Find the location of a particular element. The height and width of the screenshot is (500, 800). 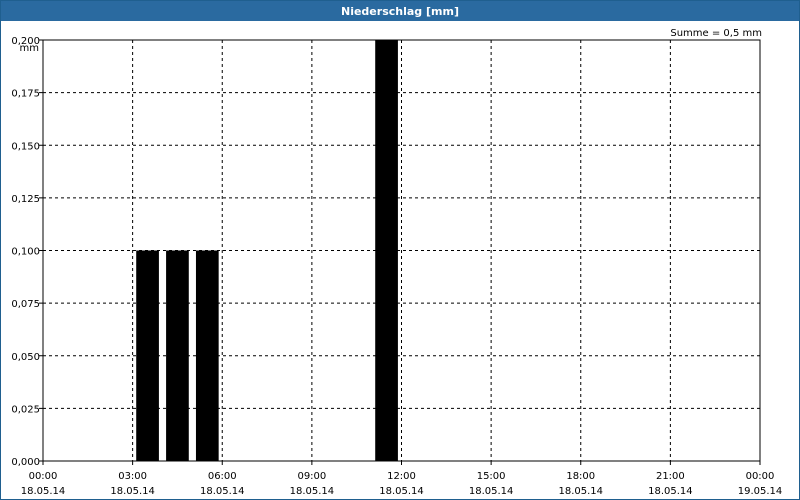

x-tick-time: 06:00 is located at coordinates (222, 476).